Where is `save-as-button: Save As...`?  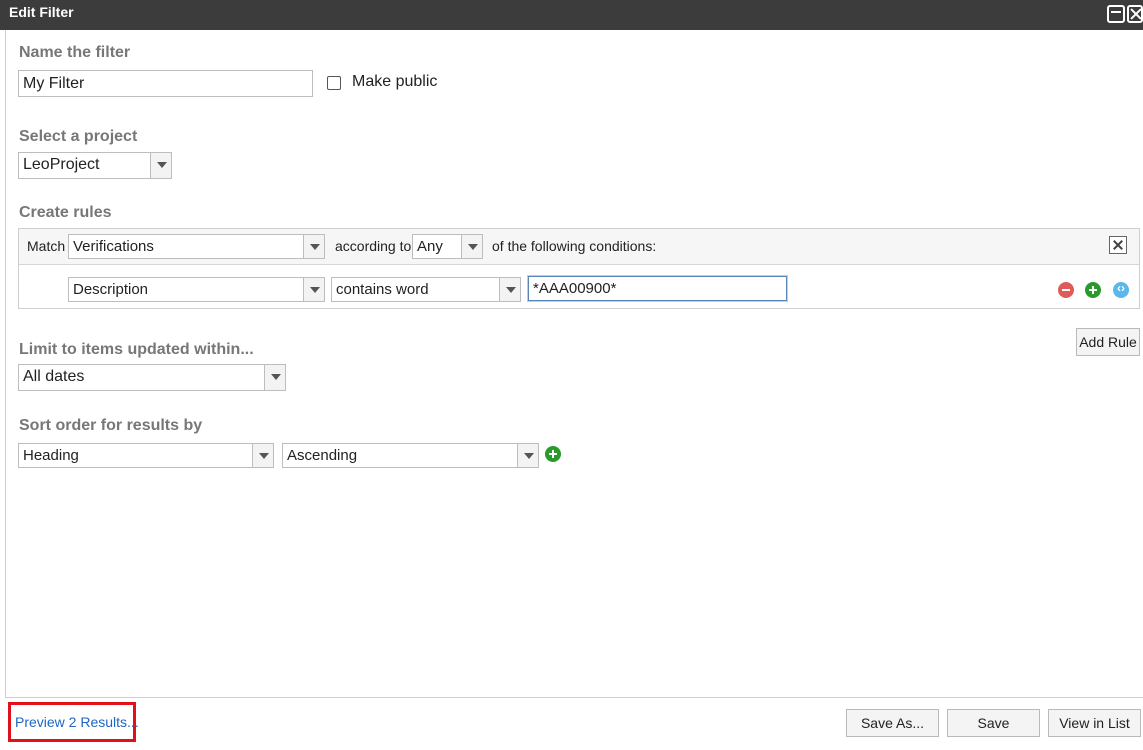 save-as-button: Save As... is located at coordinates (892, 723).